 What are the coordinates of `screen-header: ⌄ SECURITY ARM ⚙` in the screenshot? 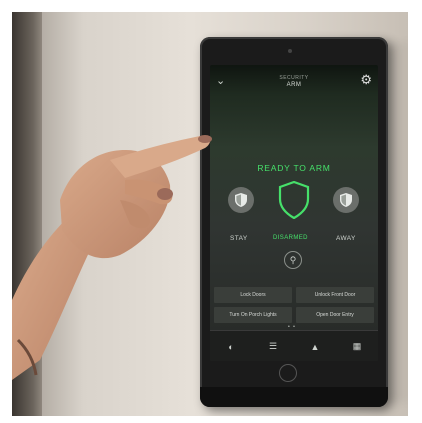 It's located at (294, 82).